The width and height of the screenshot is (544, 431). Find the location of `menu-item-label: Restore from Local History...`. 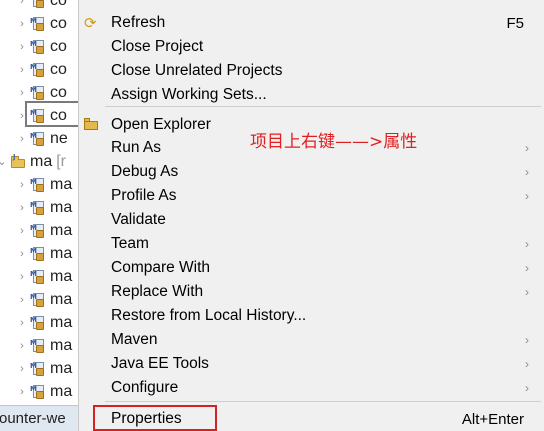

menu-item-label: Restore from Local History... is located at coordinates (209, 315).